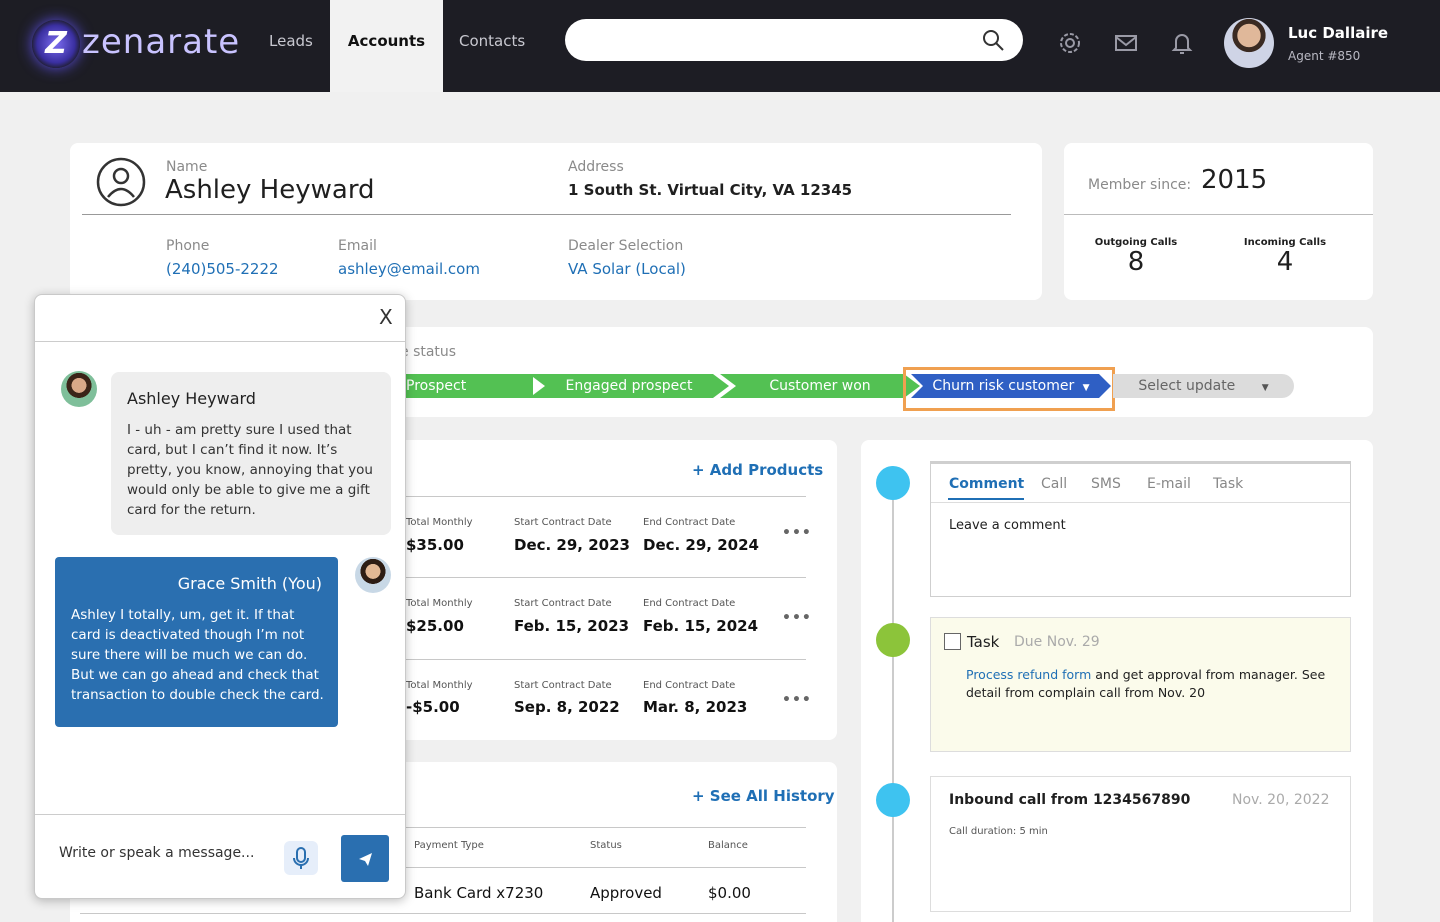 Image resolution: width=1440 pixels, height=922 pixels. What do you see at coordinates (386, 46) in the screenshot?
I see `nav-tab-accounts: Accounts` at bounding box center [386, 46].